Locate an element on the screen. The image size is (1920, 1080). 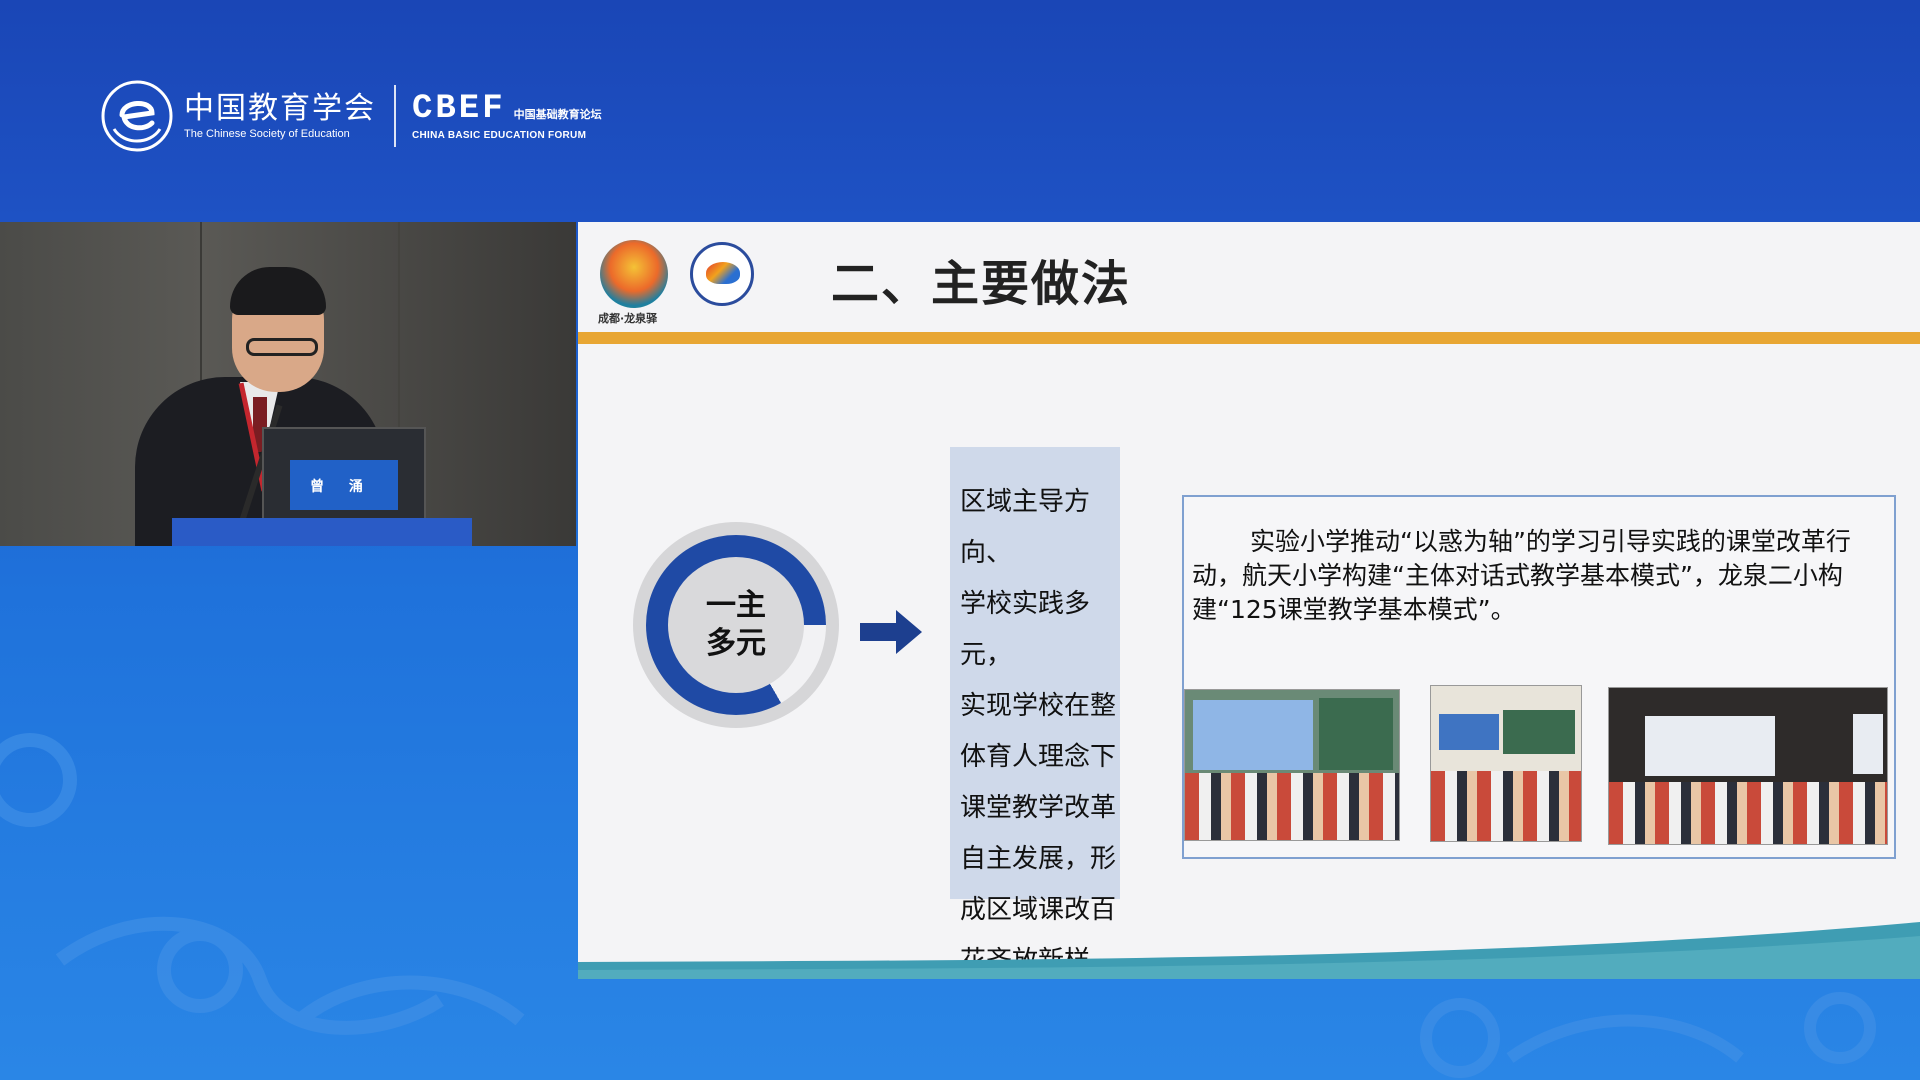
summary-line: 区域主导方向、 is located at coordinates (1025, 527).